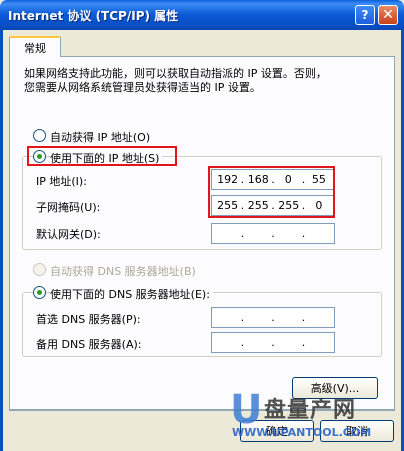  Describe the element at coordinates (61, 181) in the screenshot. I see `ip-address-label: IP 地址(I):` at that location.